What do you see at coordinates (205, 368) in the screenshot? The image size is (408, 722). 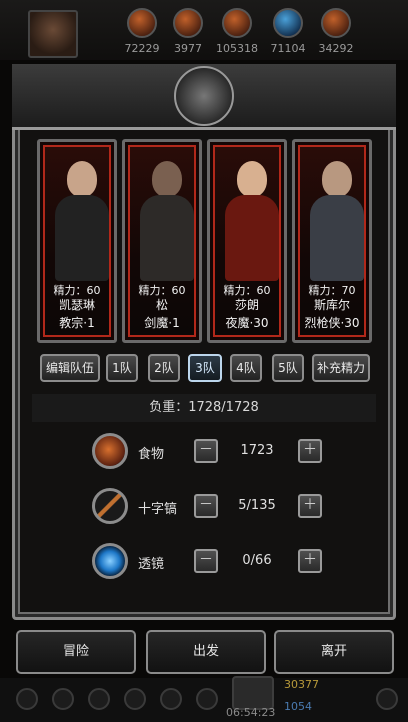 I see `team-3-button: 3队` at bounding box center [205, 368].